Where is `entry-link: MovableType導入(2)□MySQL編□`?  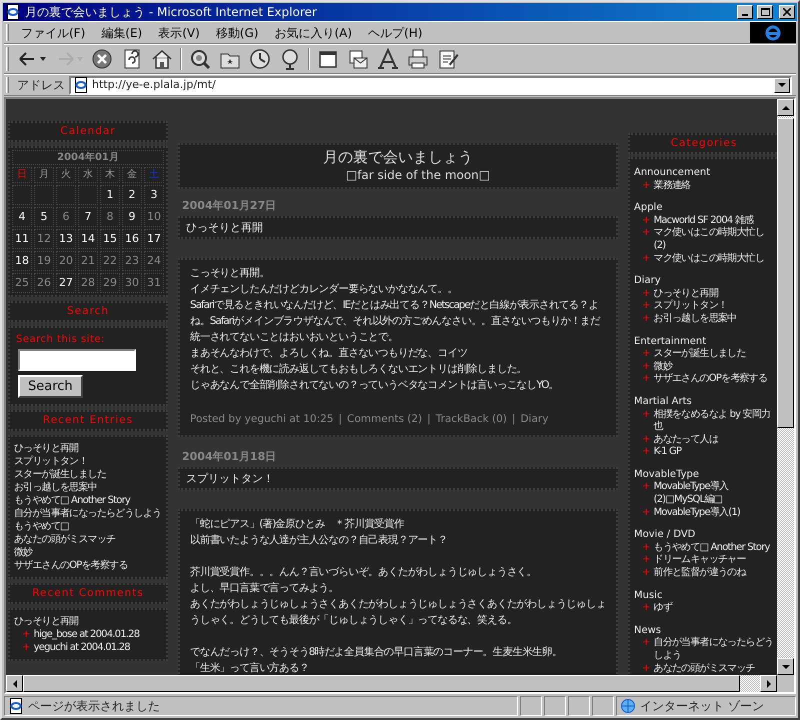 entry-link: MovableType導入(2)□MySQL編□ is located at coordinates (714, 494).